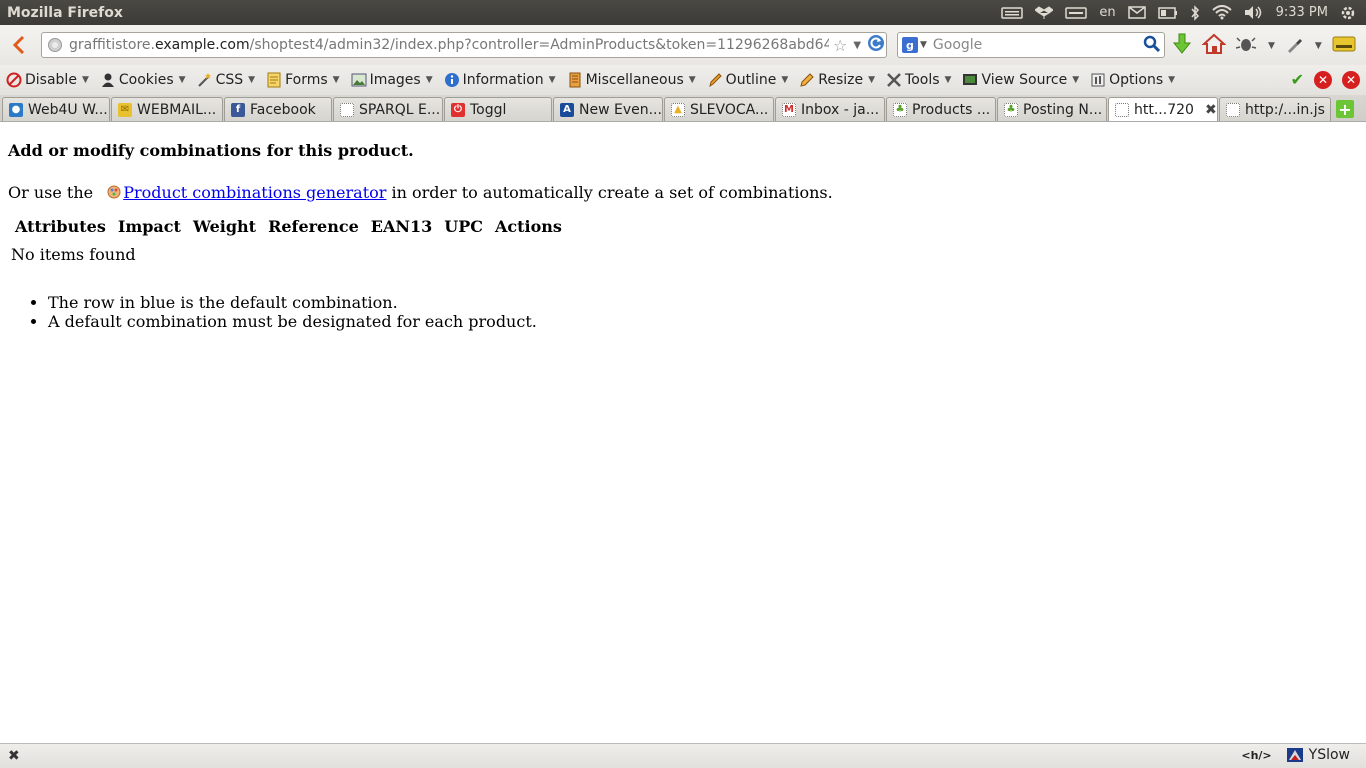 Image resolution: width=1366 pixels, height=768 pixels. Describe the element at coordinates (1254, 12) in the screenshot. I see `volume-icon` at that location.